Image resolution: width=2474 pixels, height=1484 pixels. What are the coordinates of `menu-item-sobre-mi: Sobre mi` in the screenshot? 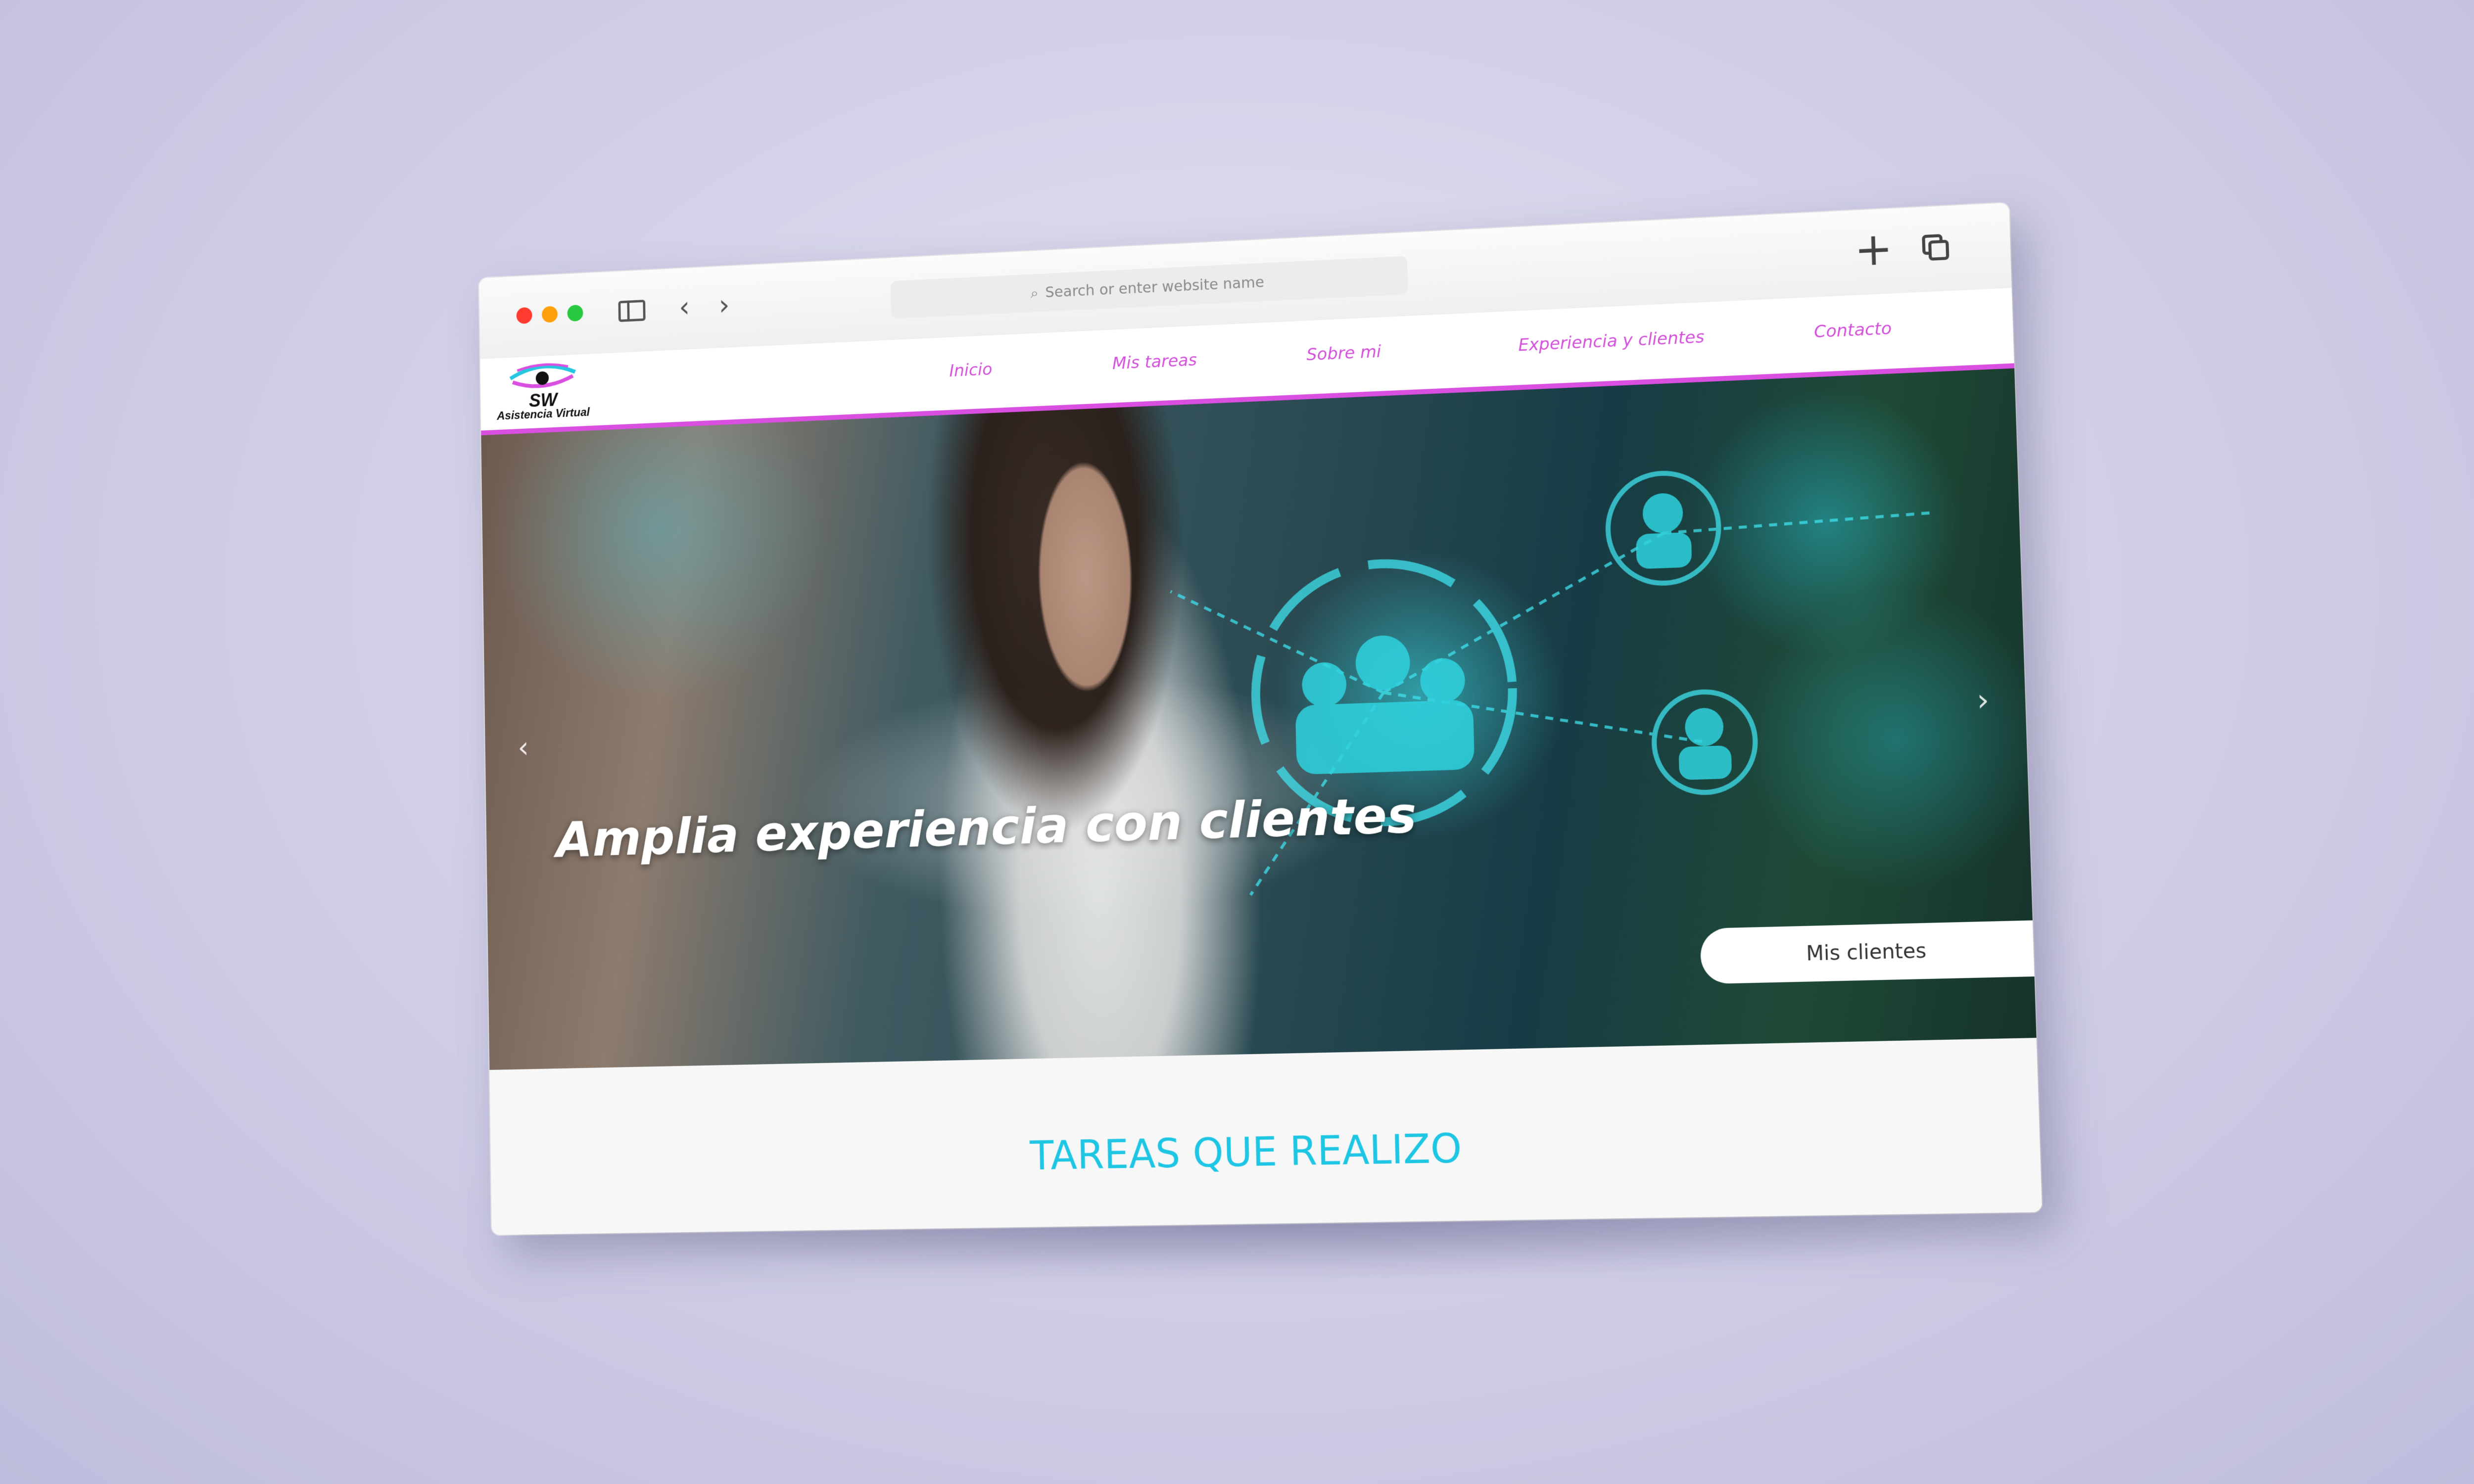 It's located at (1344, 353).